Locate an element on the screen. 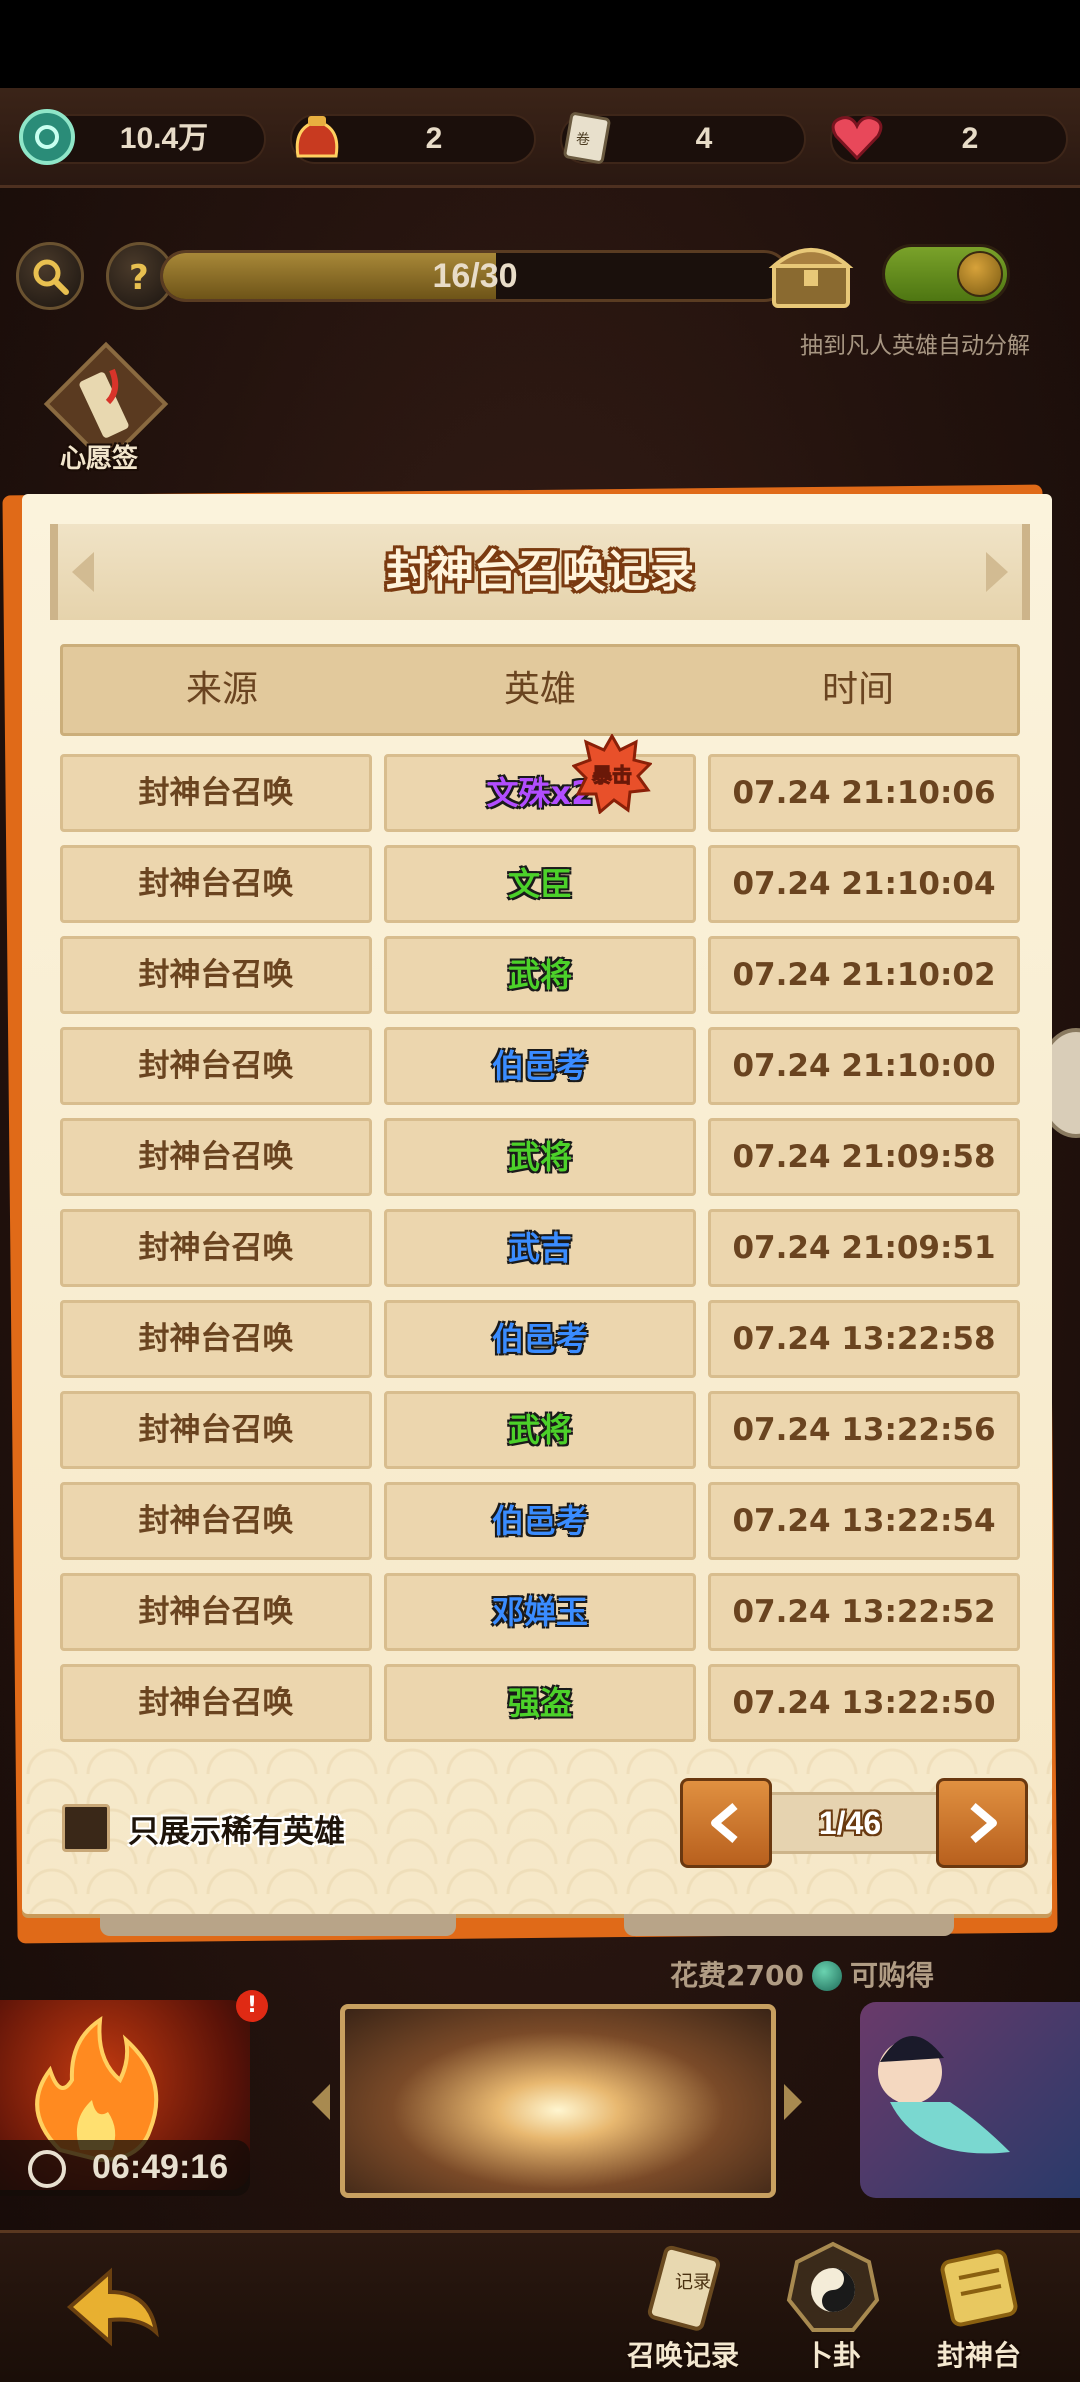 The height and width of the screenshot is (2382, 1080). yin-yang-icon is located at coordinates (833, 2286).